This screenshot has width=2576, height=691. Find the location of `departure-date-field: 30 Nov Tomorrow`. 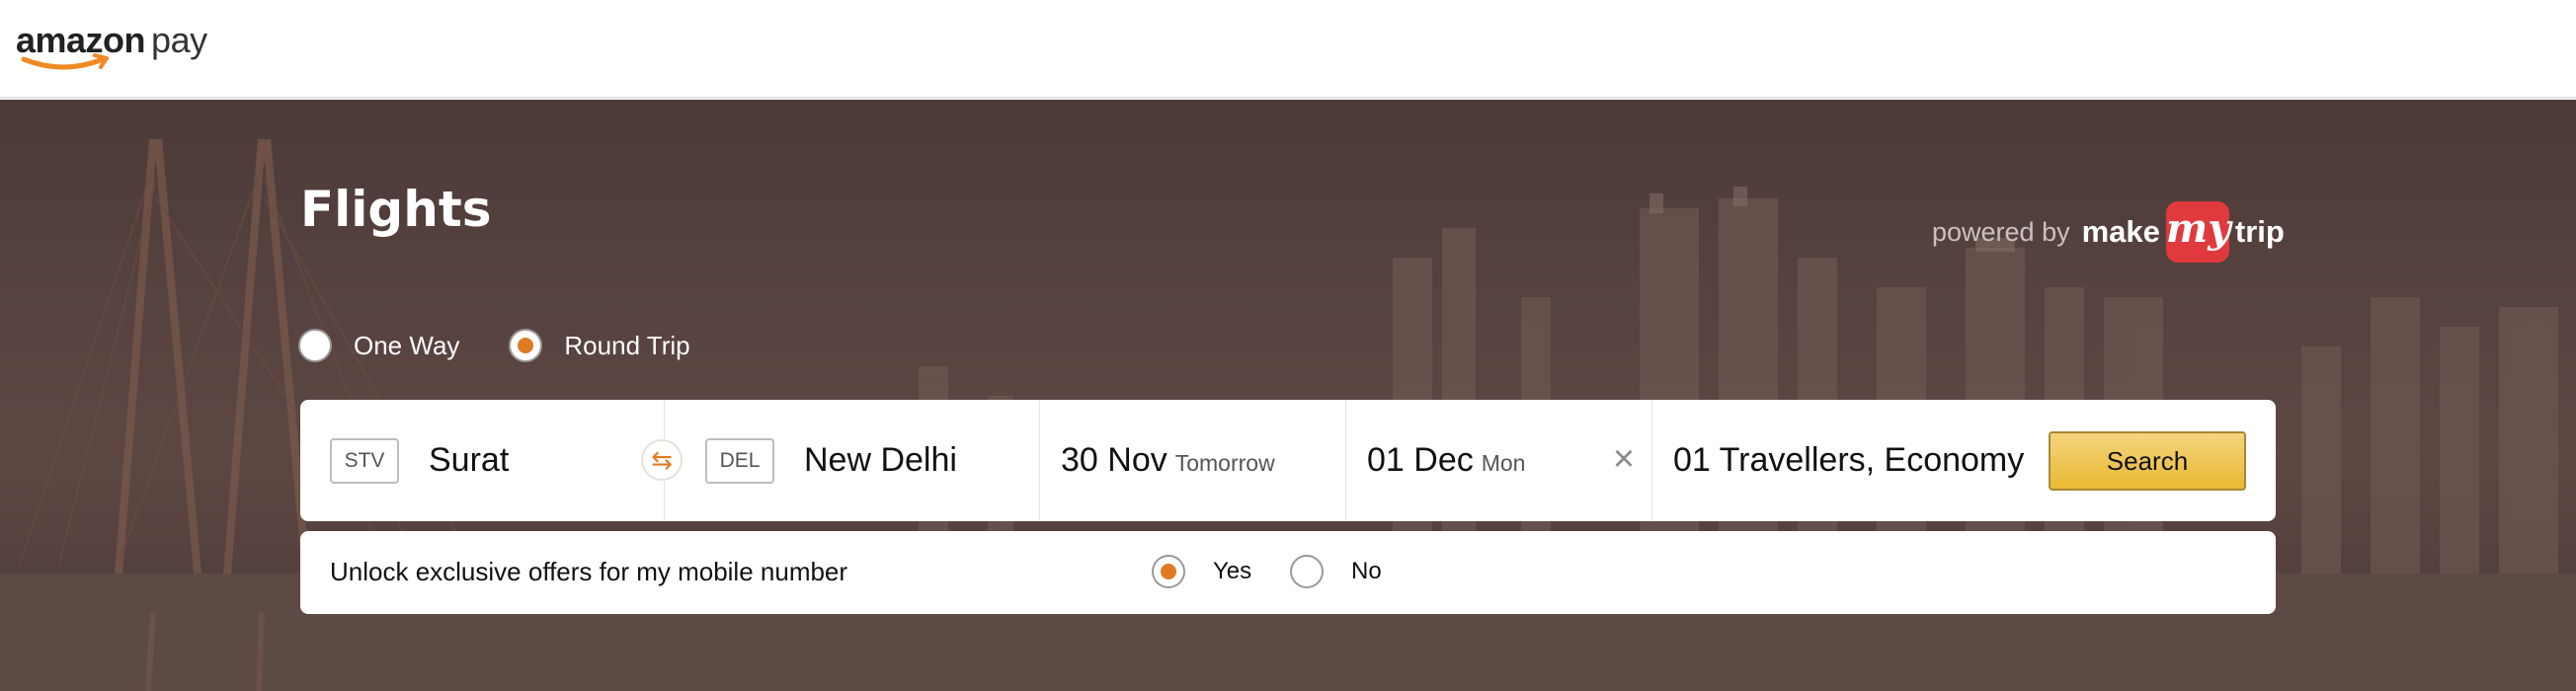

departure-date-field: 30 Nov Tomorrow is located at coordinates (1168, 460).